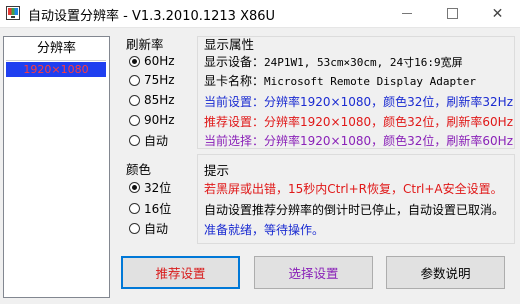 The height and width of the screenshot is (304, 520). Describe the element at coordinates (358, 102) in the screenshot. I see `current-settings-text: 当前设置：分辨率1920×1080，颜色32位，刷新率32Hz` at that location.